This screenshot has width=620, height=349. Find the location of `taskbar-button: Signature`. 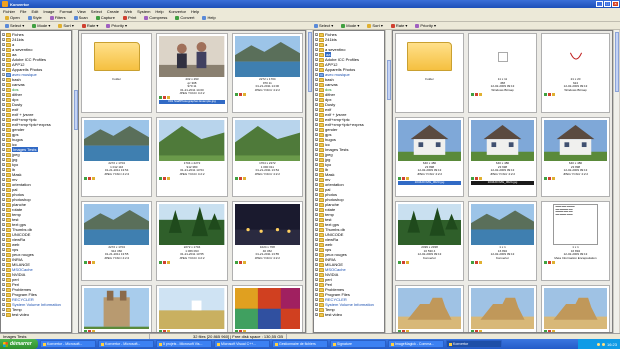

taskbar-button: Signature is located at coordinates (358, 344).